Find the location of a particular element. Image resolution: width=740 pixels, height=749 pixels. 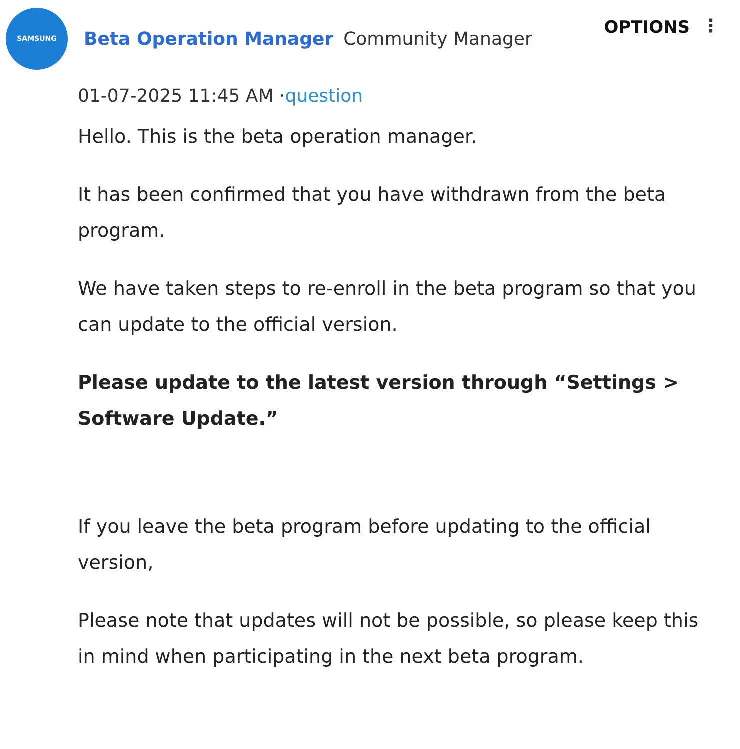

tag-link: question is located at coordinates (324, 96).